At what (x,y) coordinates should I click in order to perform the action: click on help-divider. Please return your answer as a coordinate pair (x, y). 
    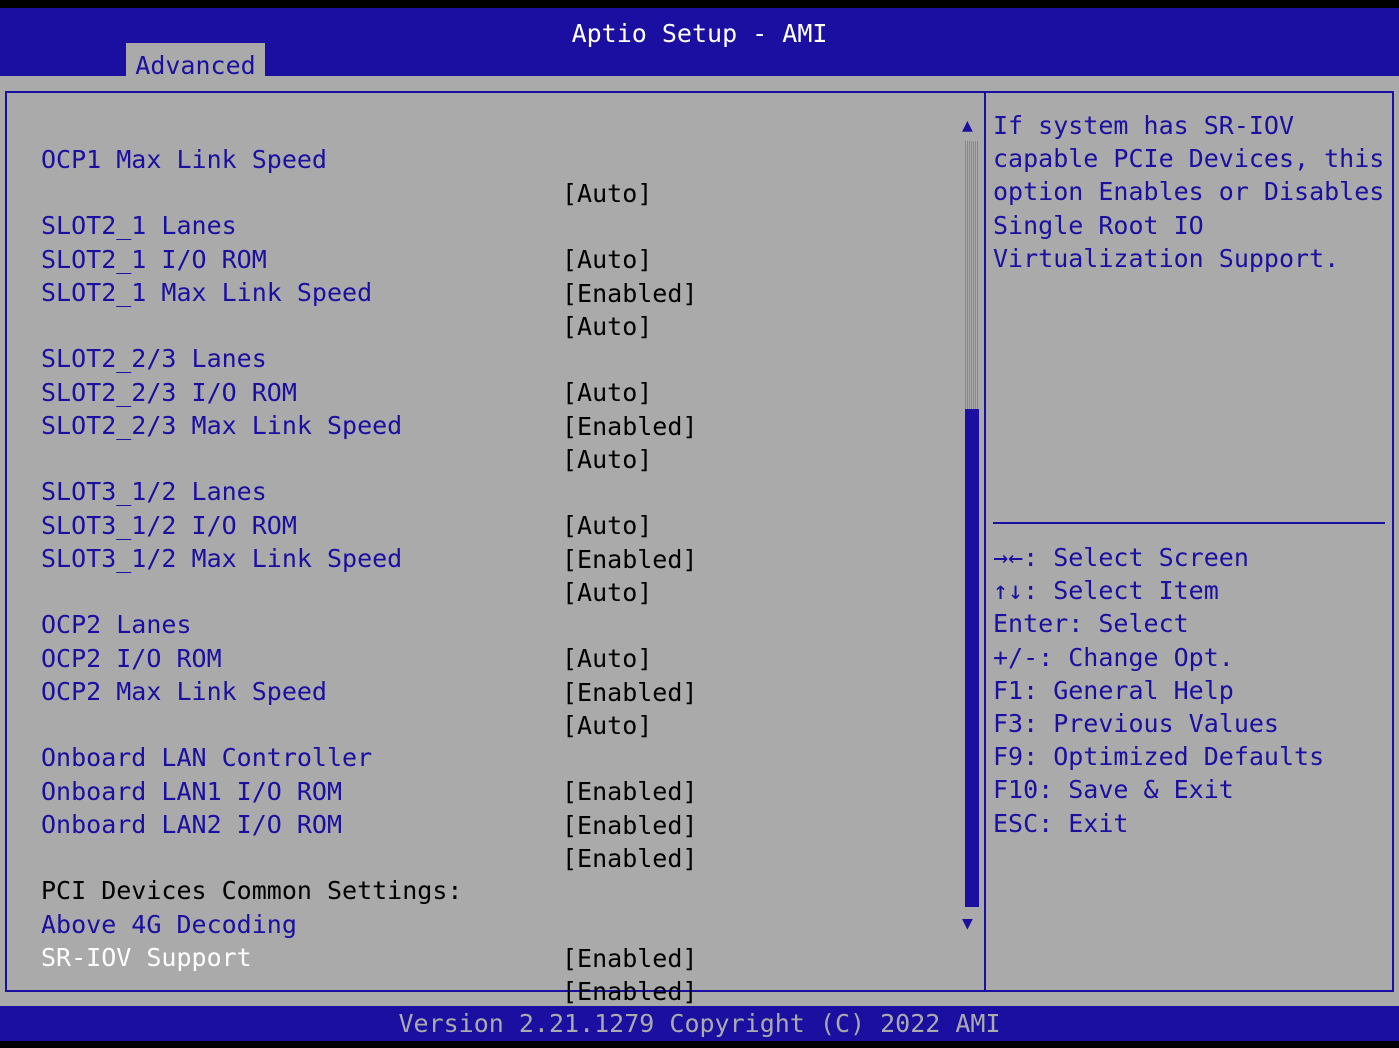
    Looking at the image, I should click on (1189, 523).